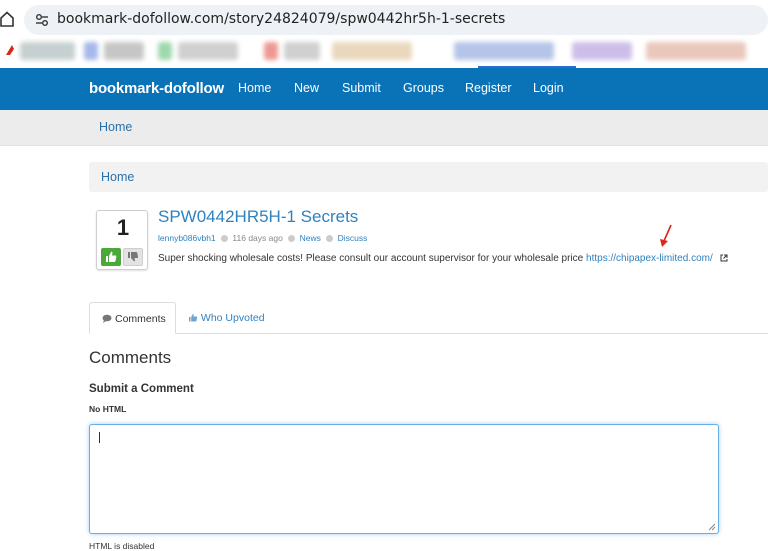  Describe the element at coordinates (122, 546) in the screenshot. I see `html-disabled-note: HTML is disabled` at that location.